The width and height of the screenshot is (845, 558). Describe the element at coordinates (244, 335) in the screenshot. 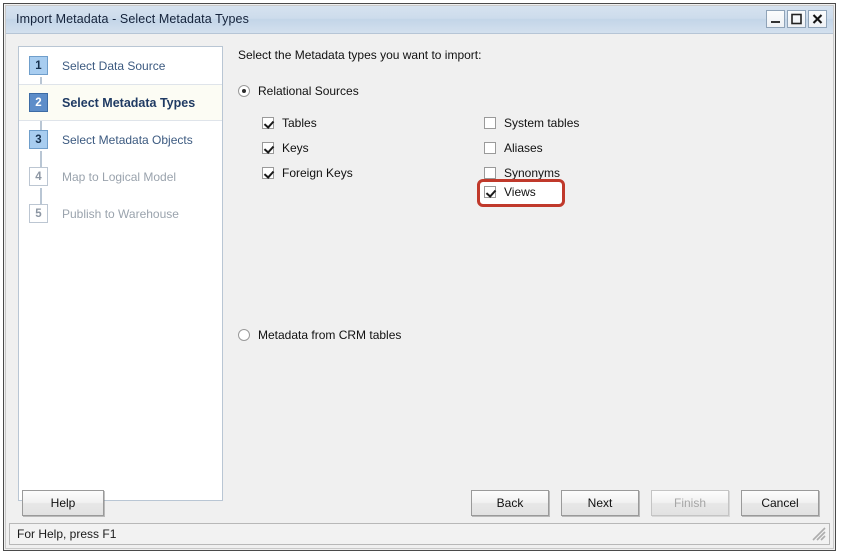

I see `radio-metadata-from-crm-tables-indicator` at that location.